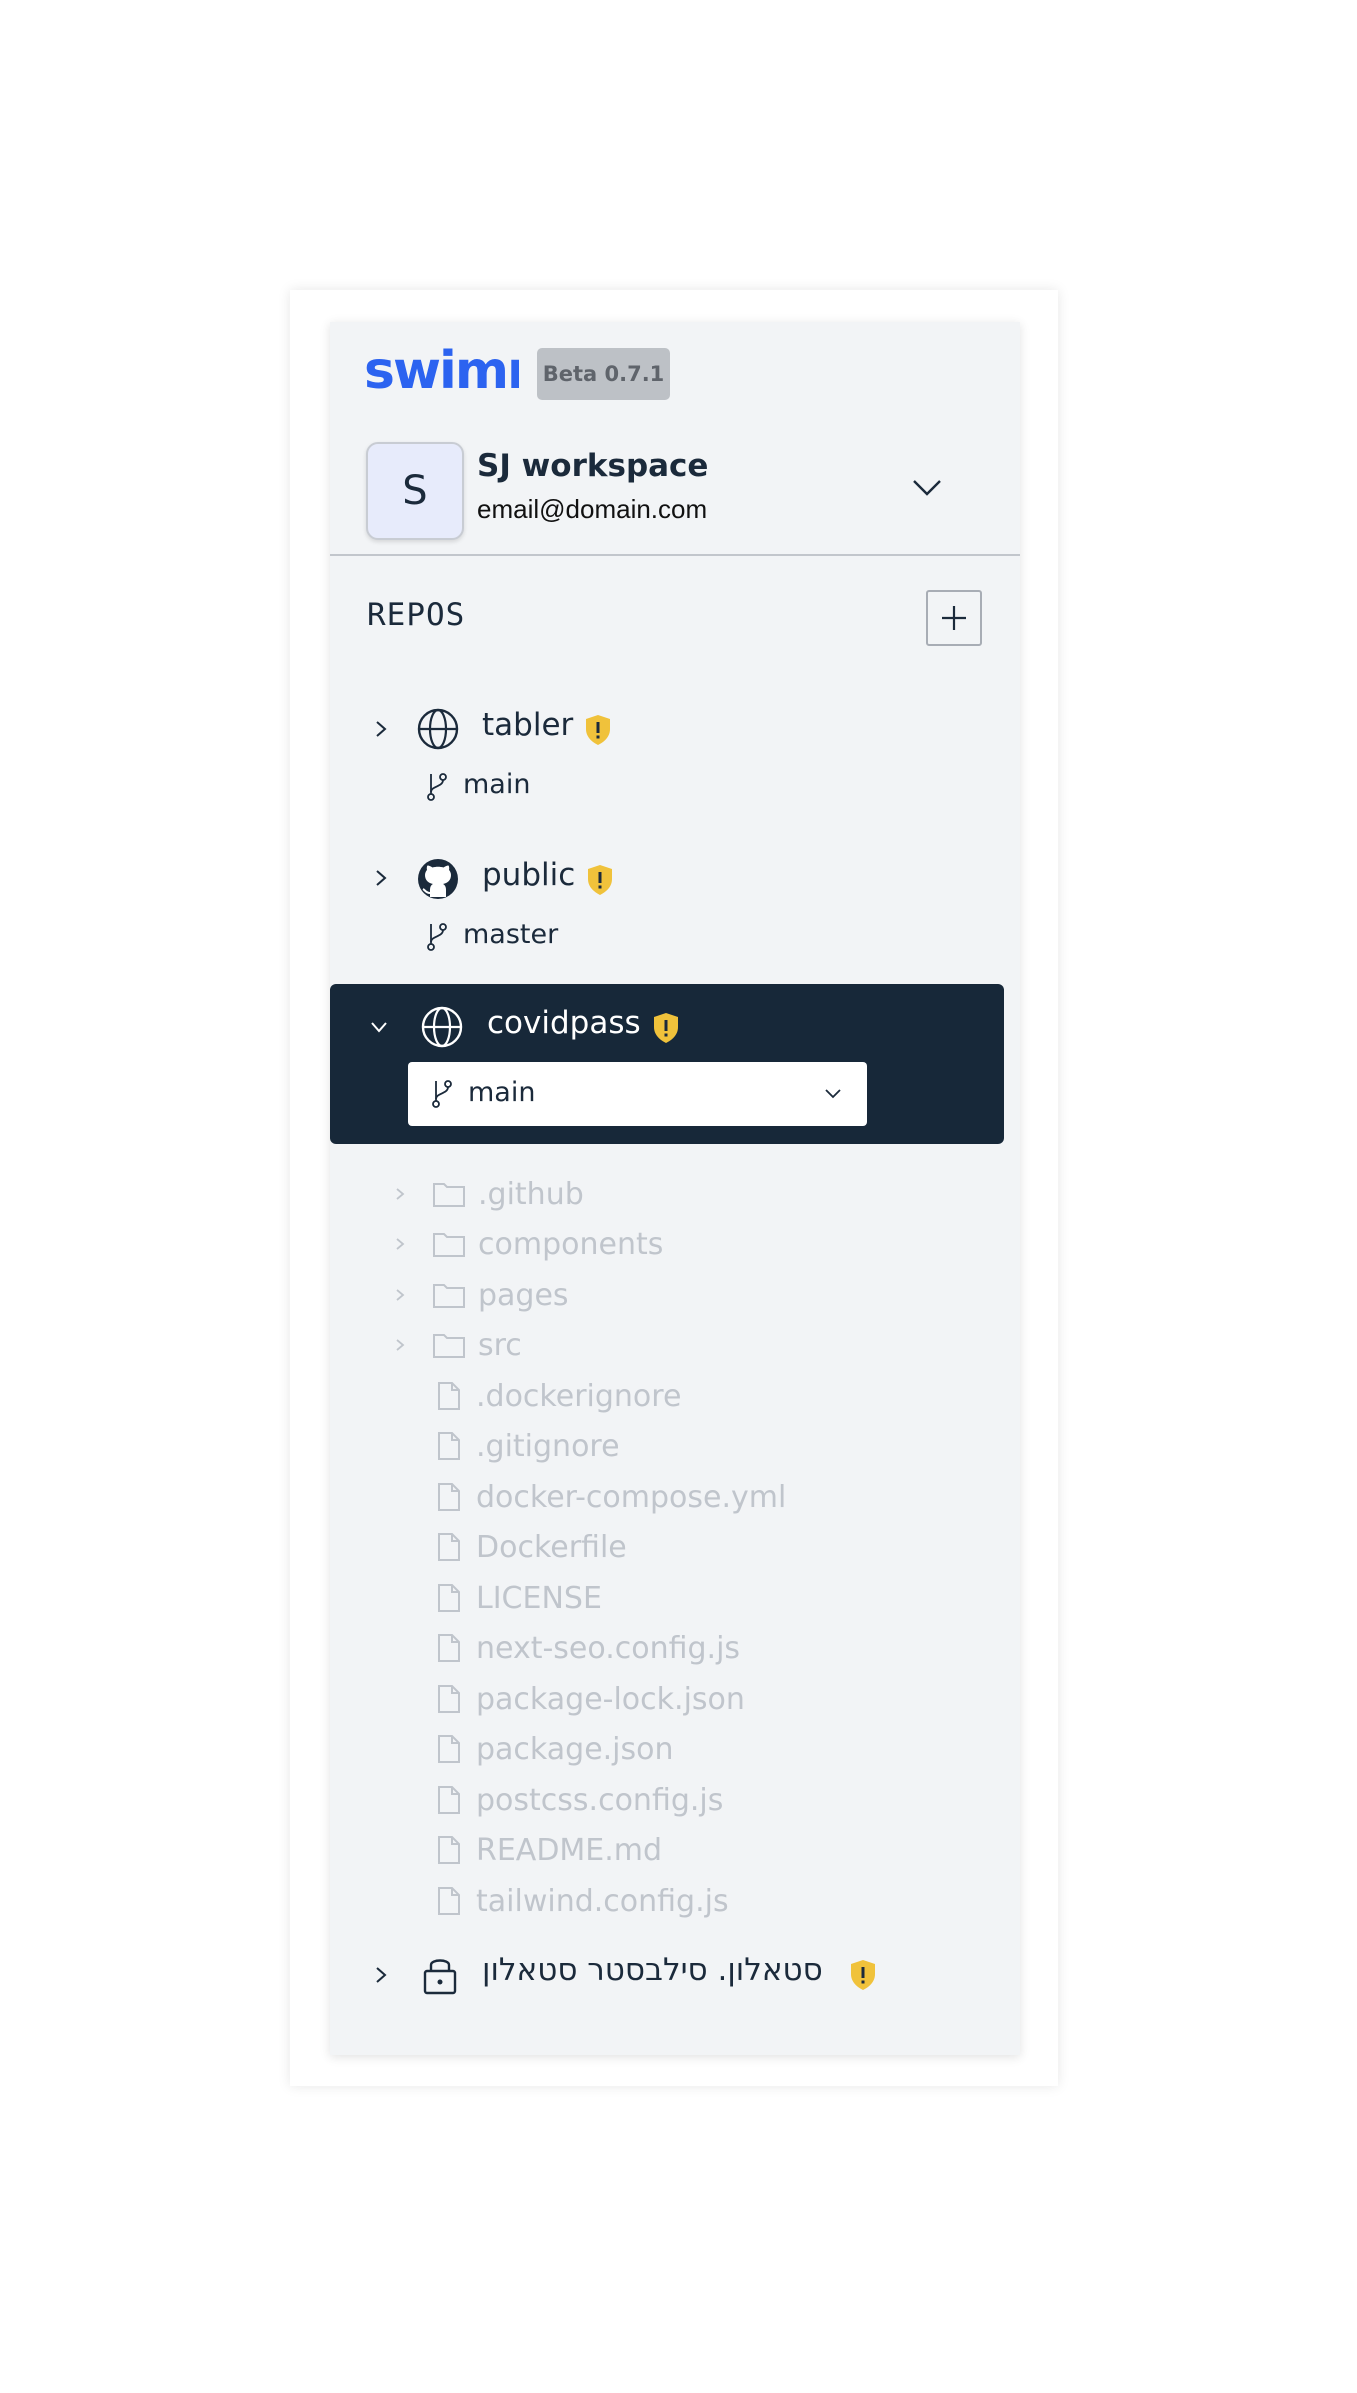 The height and width of the screenshot is (2393, 1357). Describe the element at coordinates (927, 487) in the screenshot. I see `workspace-dropdown-chevron-icon` at that location.